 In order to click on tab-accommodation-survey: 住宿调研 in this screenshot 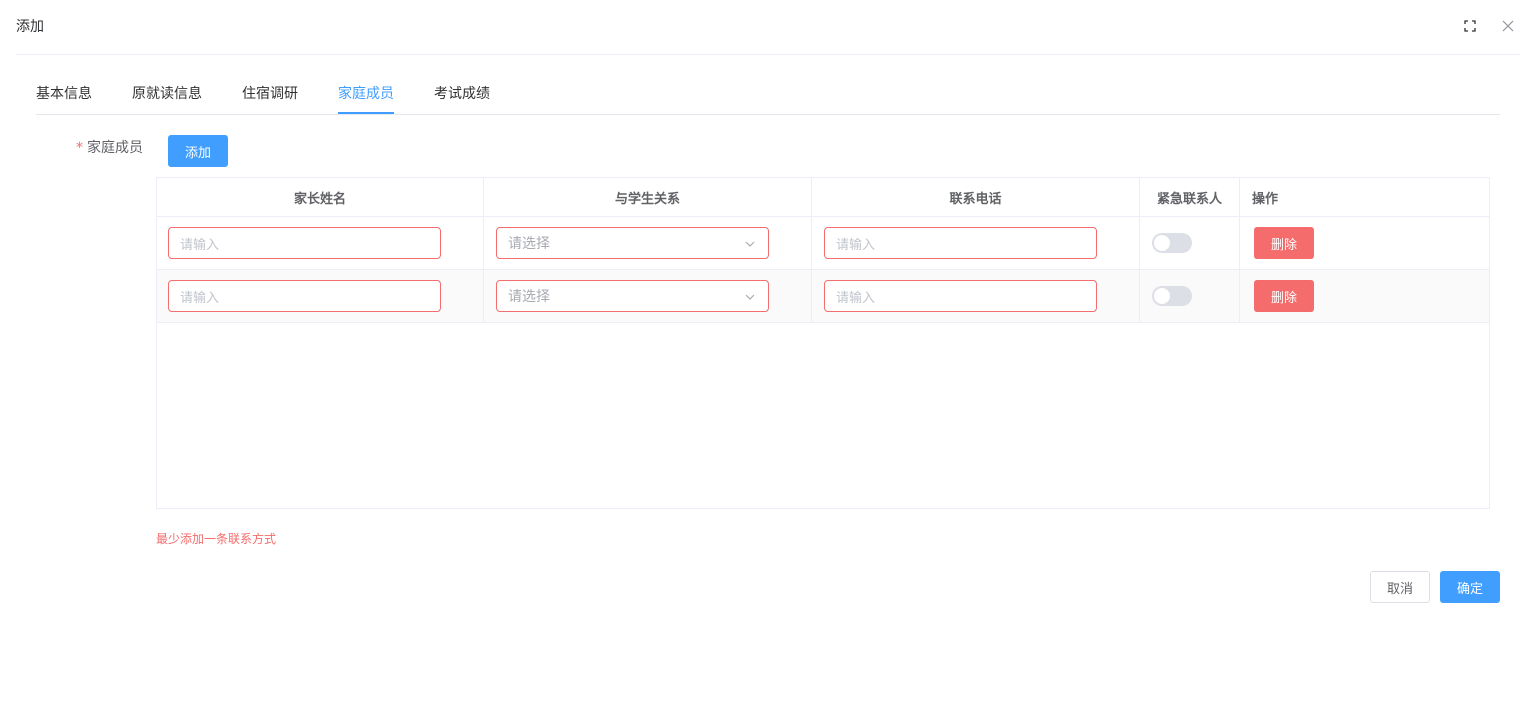, I will do `click(270, 94)`.